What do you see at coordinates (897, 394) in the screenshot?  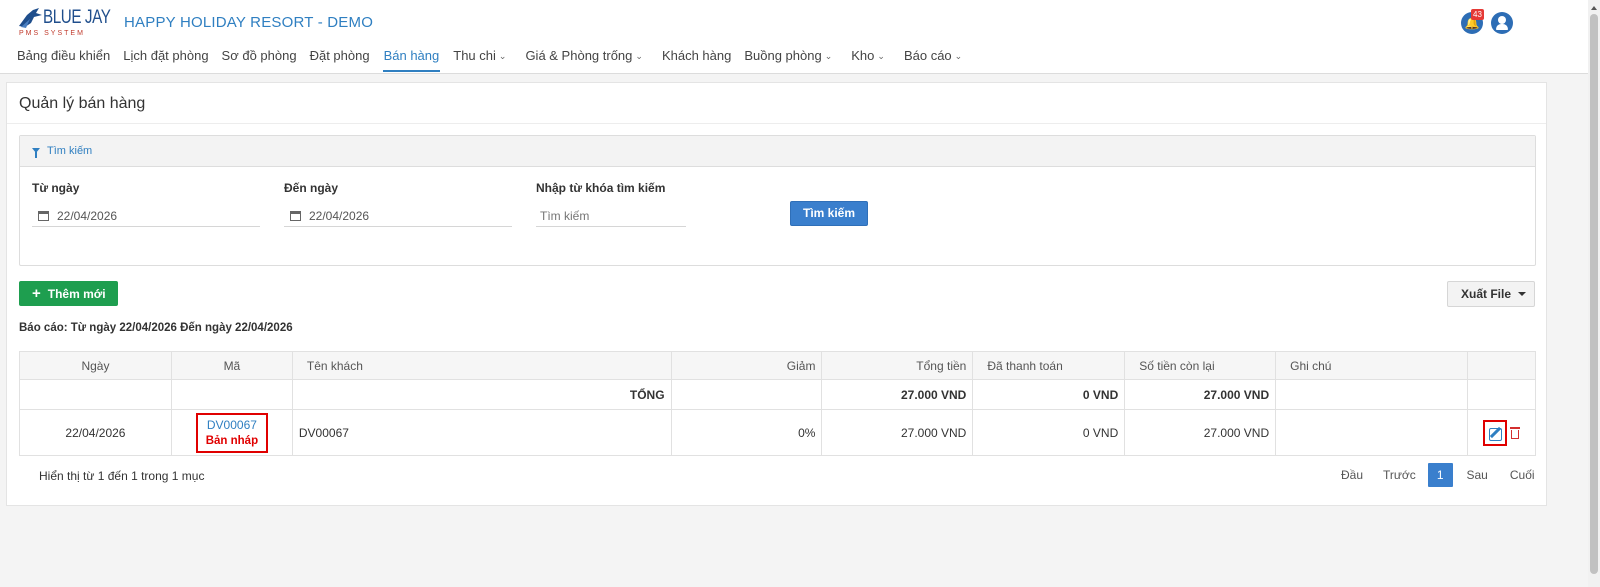 I see `total-amount: 27.000 VND` at bounding box center [897, 394].